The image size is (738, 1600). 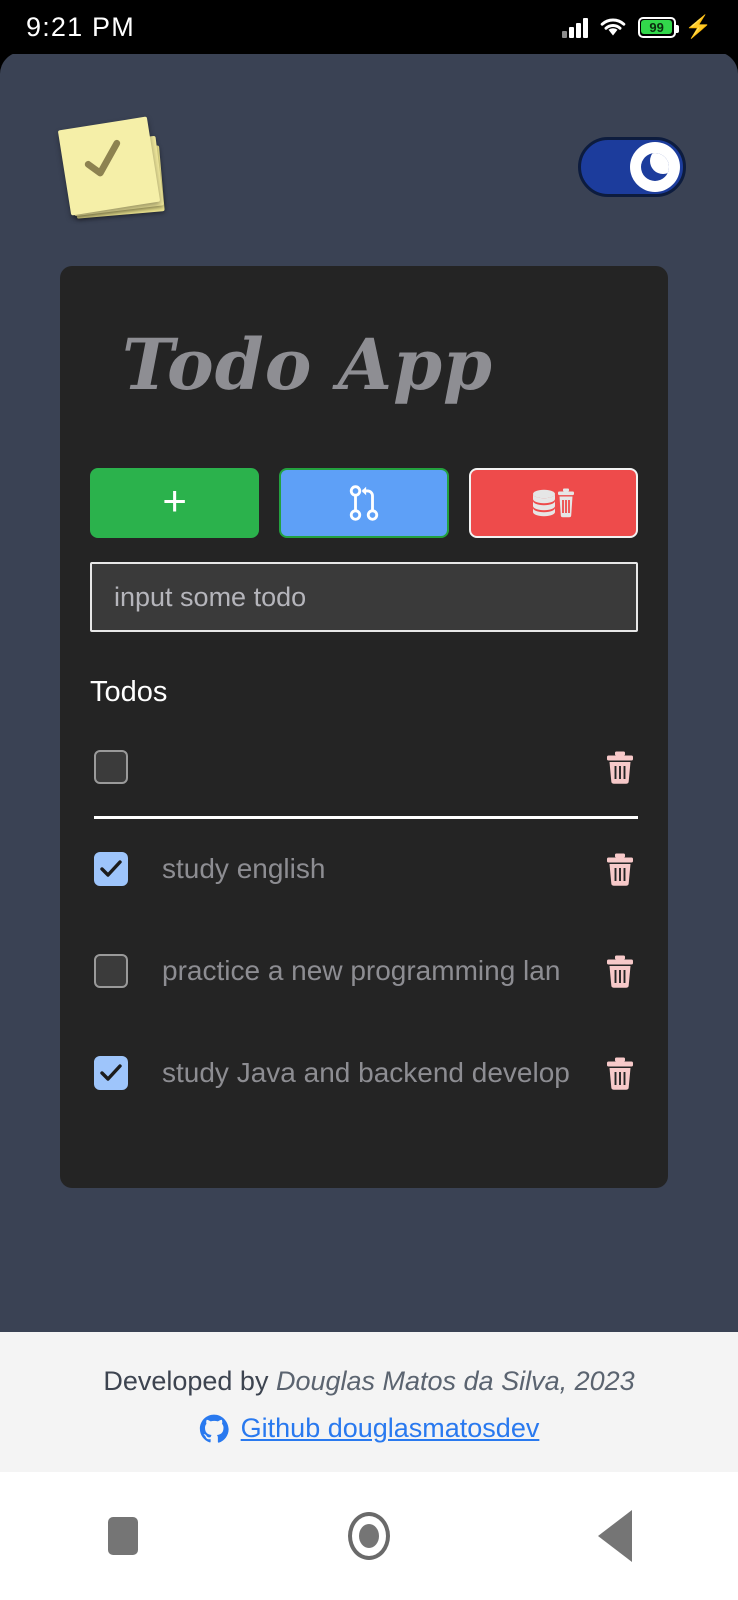 I want to click on back-triangle-icon, so click(x=615, y=1536).